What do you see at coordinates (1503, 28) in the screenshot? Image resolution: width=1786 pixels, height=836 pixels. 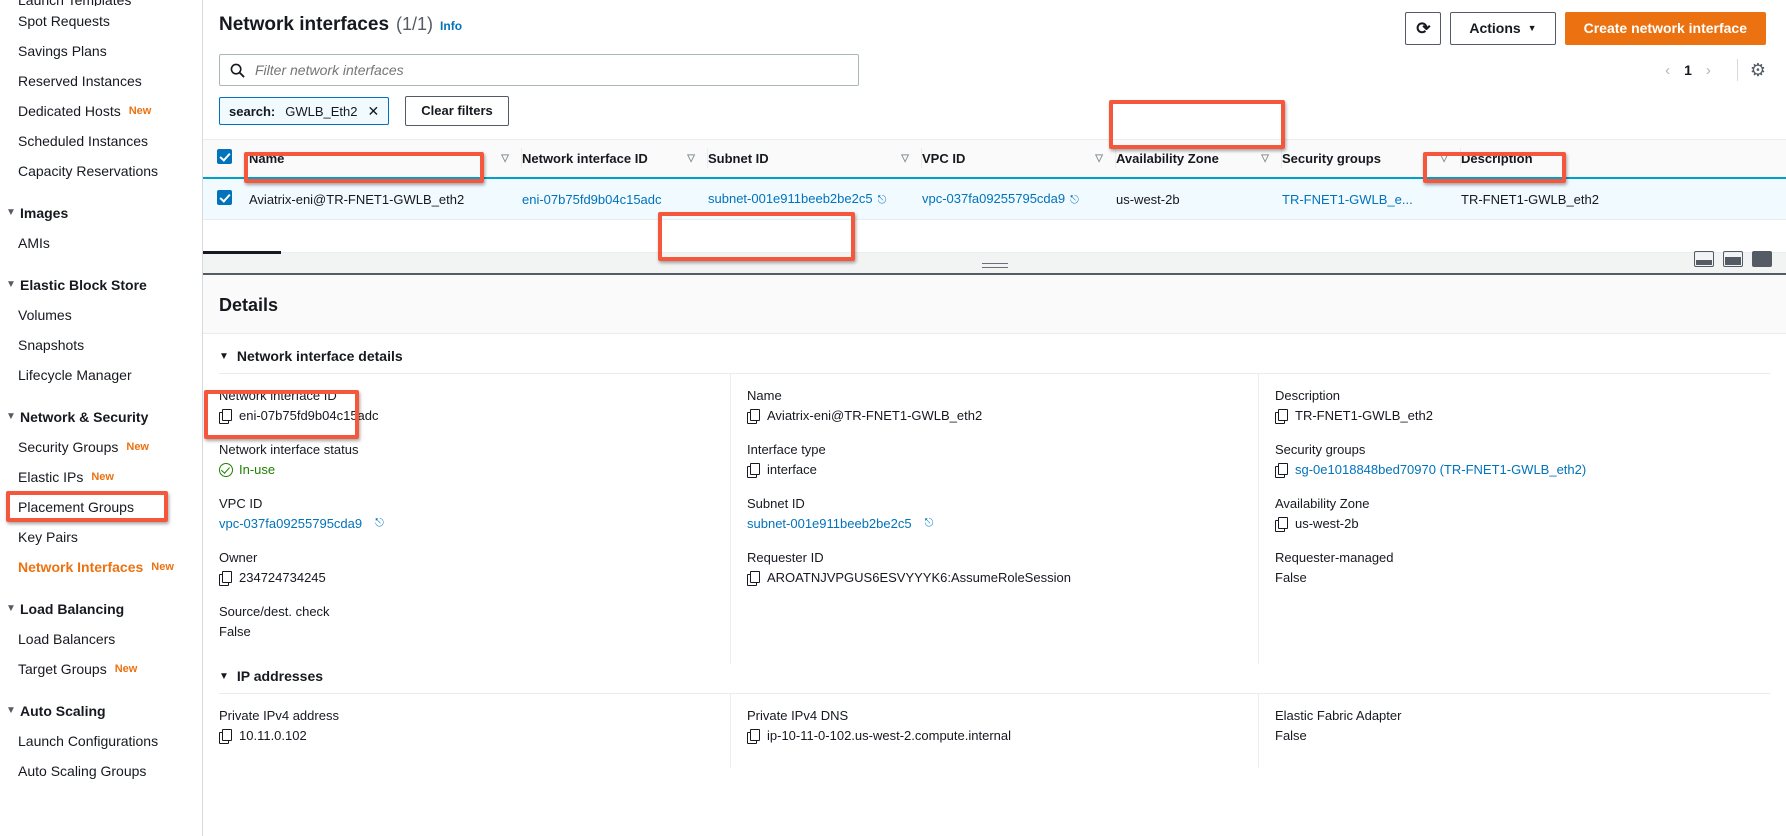 I see `actions-dropdown-button: Actions ▼` at bounding box center [1503, 28].